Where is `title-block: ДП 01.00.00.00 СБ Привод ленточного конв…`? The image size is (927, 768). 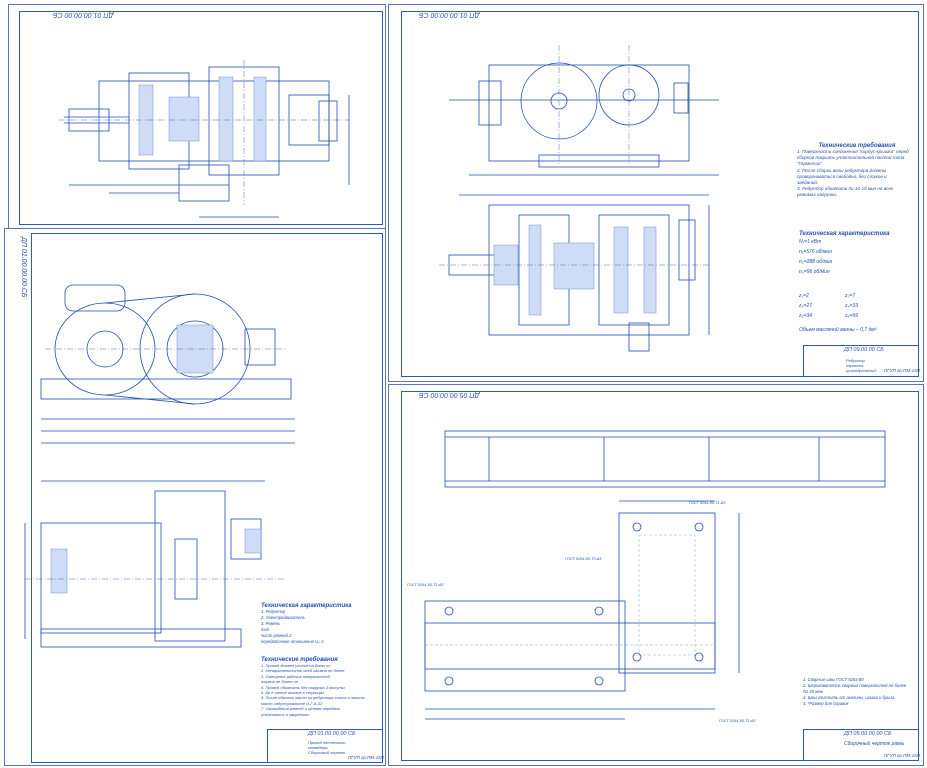
title-block: ДП 01.00.00.00 СБ Привод ленточного конв… is located at coordinates (325, 746).